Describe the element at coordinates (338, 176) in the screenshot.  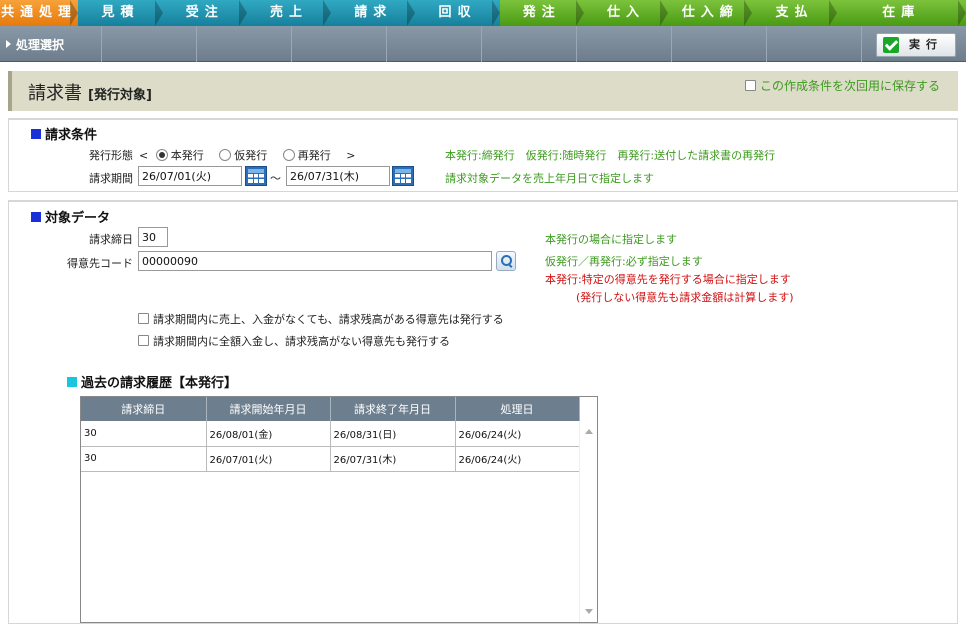
I see `period-to-input` at that location.